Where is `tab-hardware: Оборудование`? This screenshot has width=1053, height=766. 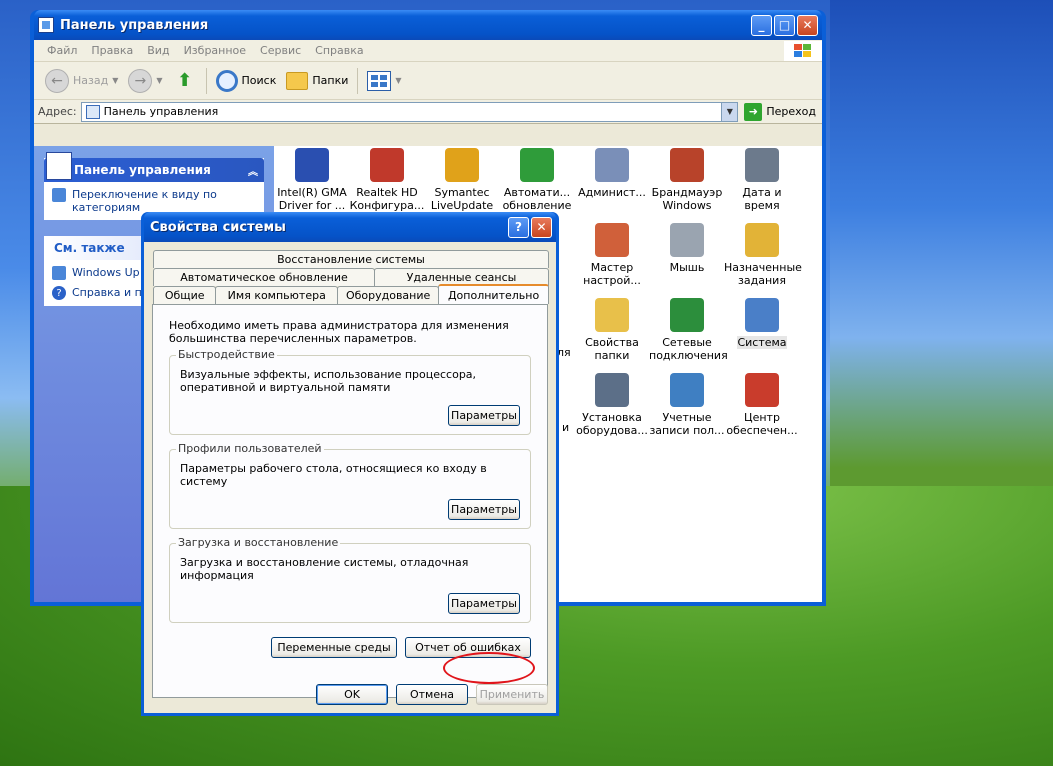
tab-hardware: Оборудование is located at coordinates (388, 295).